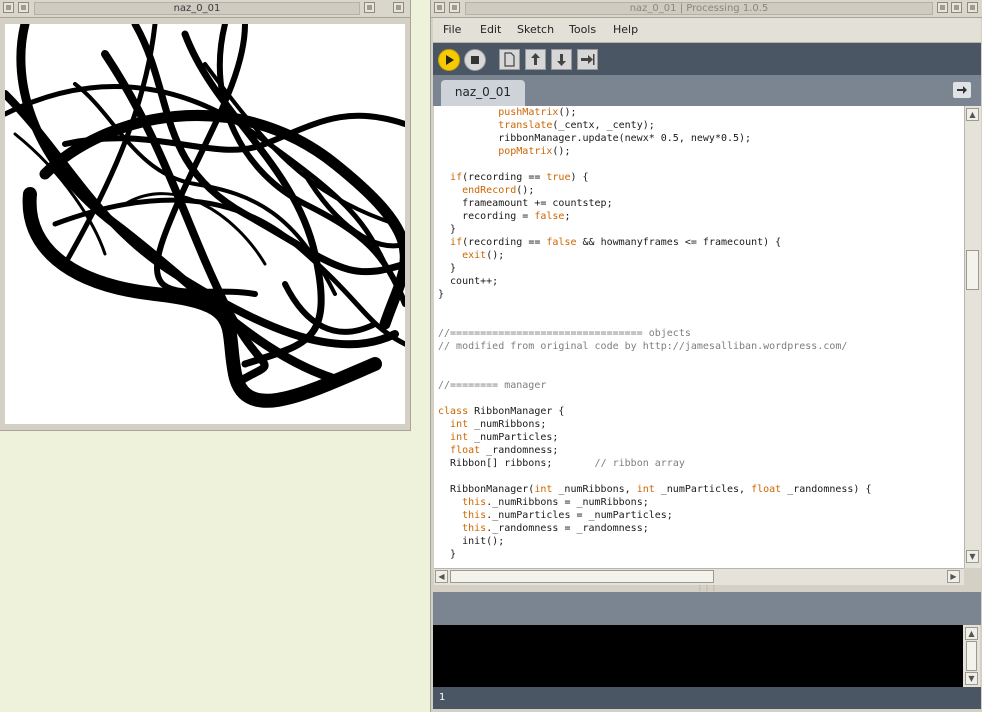  I want to click on new-button, so click(509, 59).